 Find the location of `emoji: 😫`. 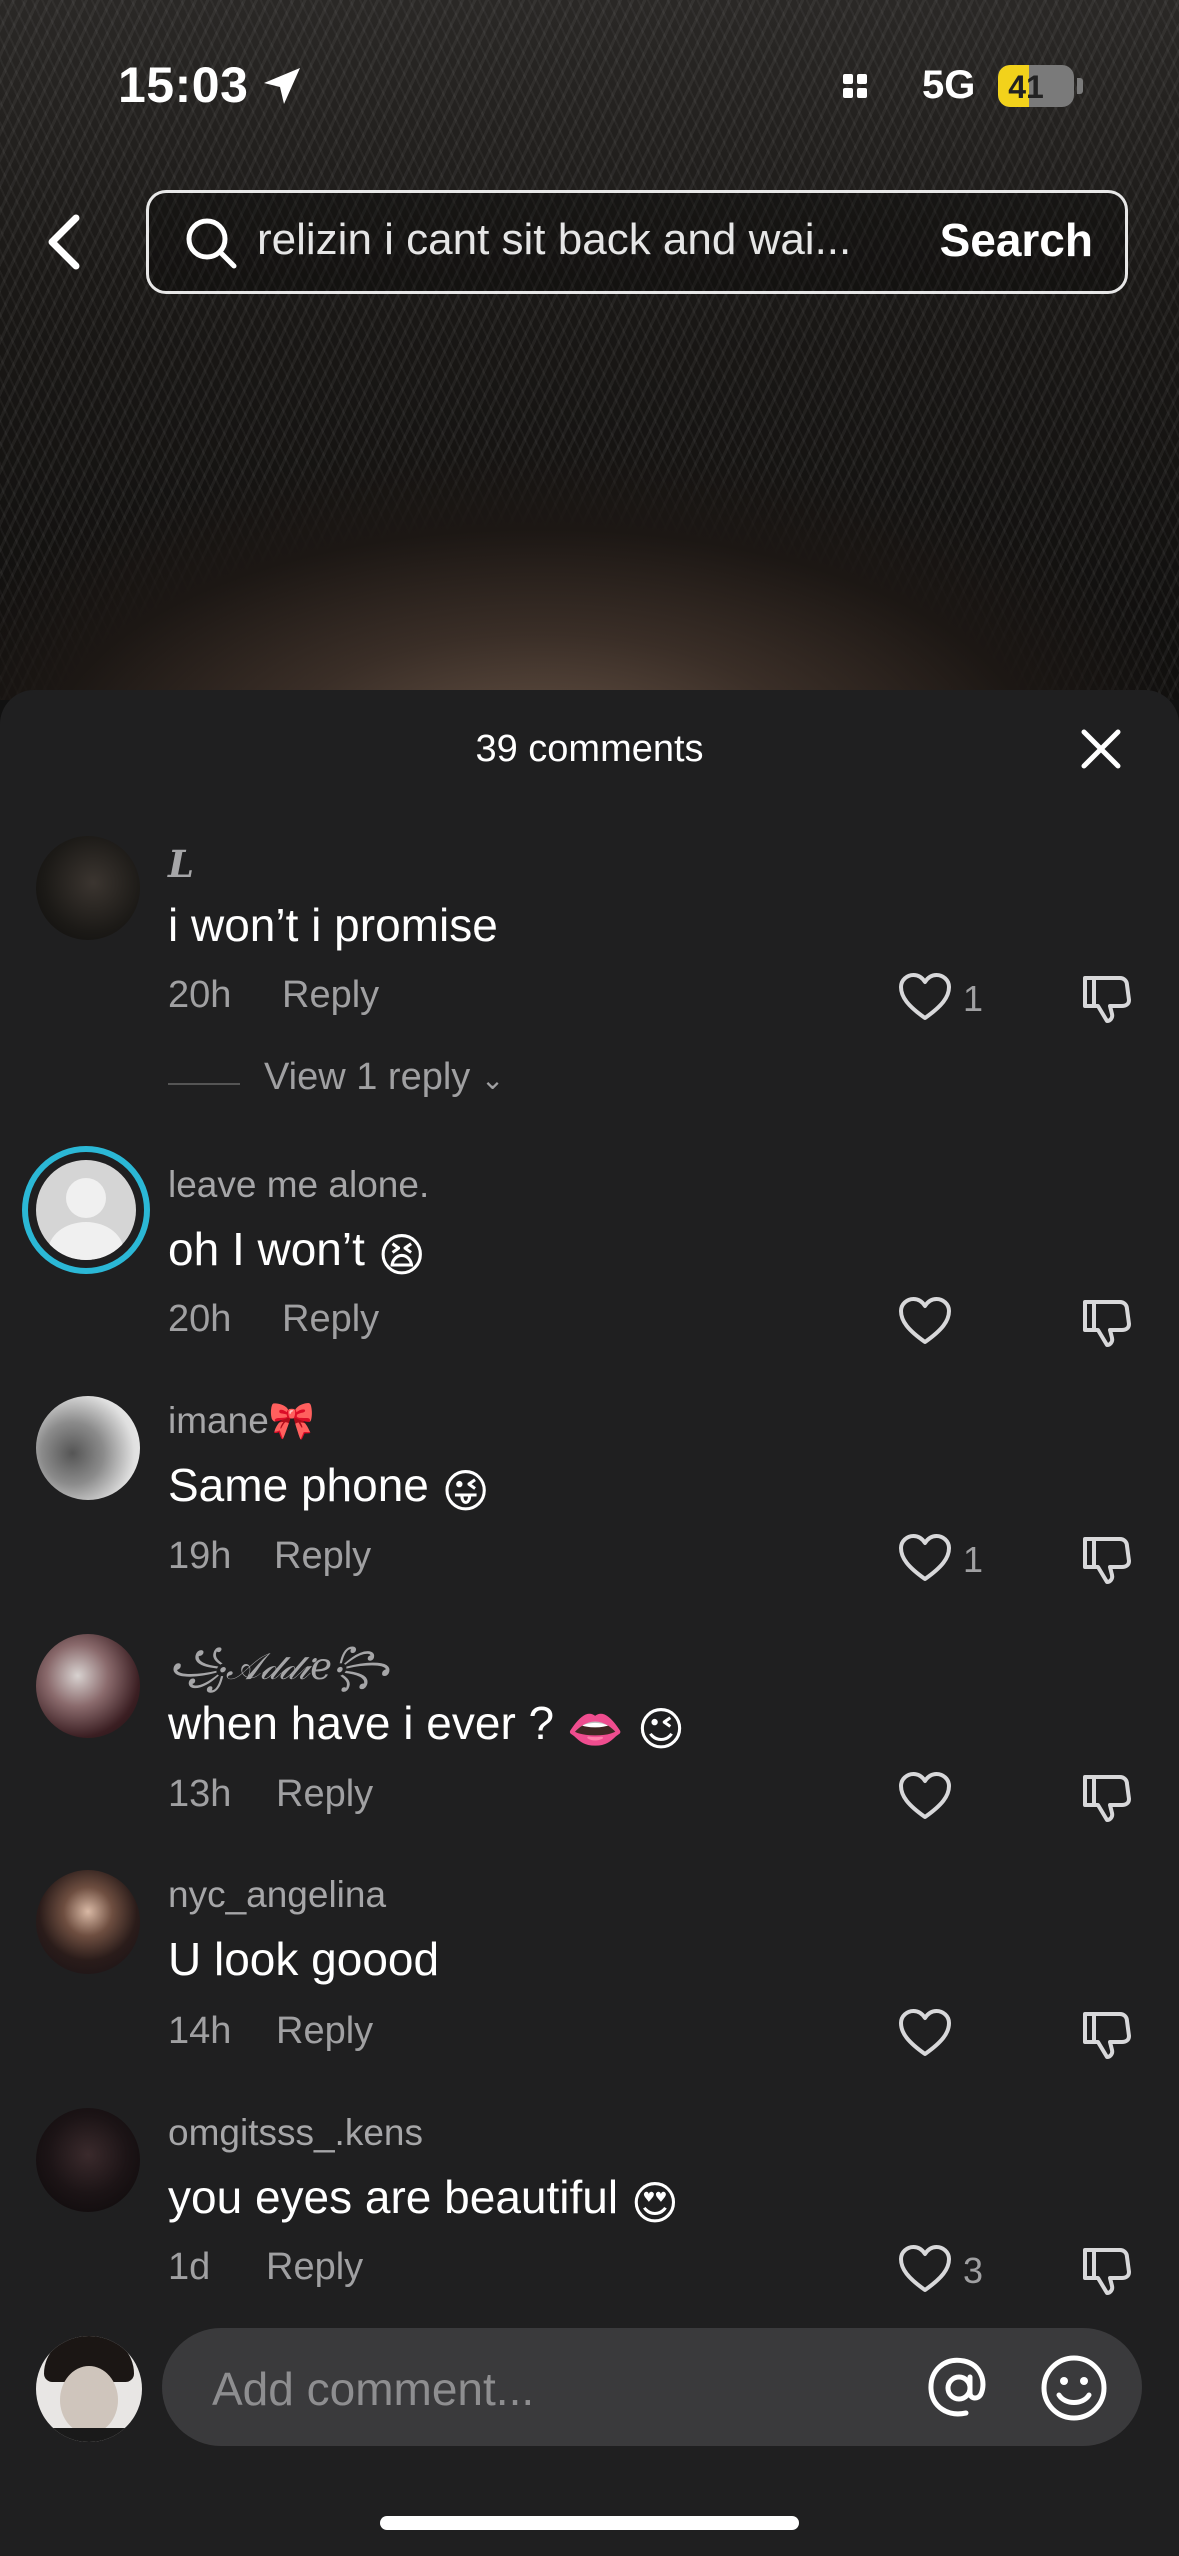

emoji: 😫 is located at coordinates (401, 1255).